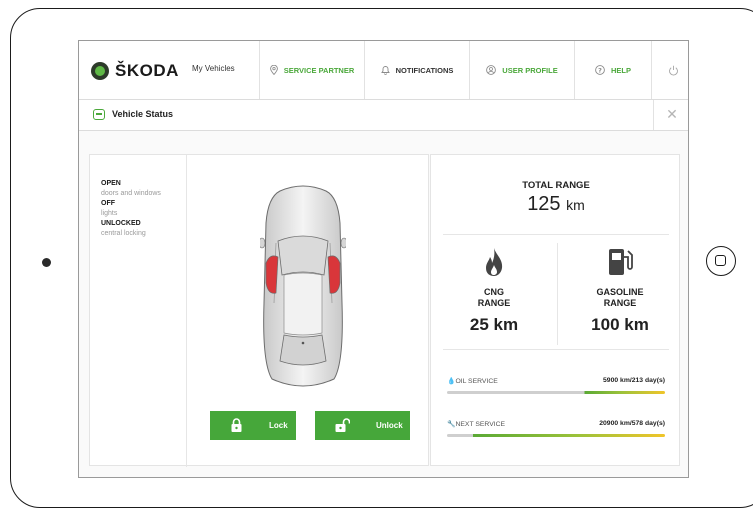  What do you see at coordinates (213, 68) in the screenshot?
I see `my-vehicles-link: My Vehicles` at bounding box center [213, 68].